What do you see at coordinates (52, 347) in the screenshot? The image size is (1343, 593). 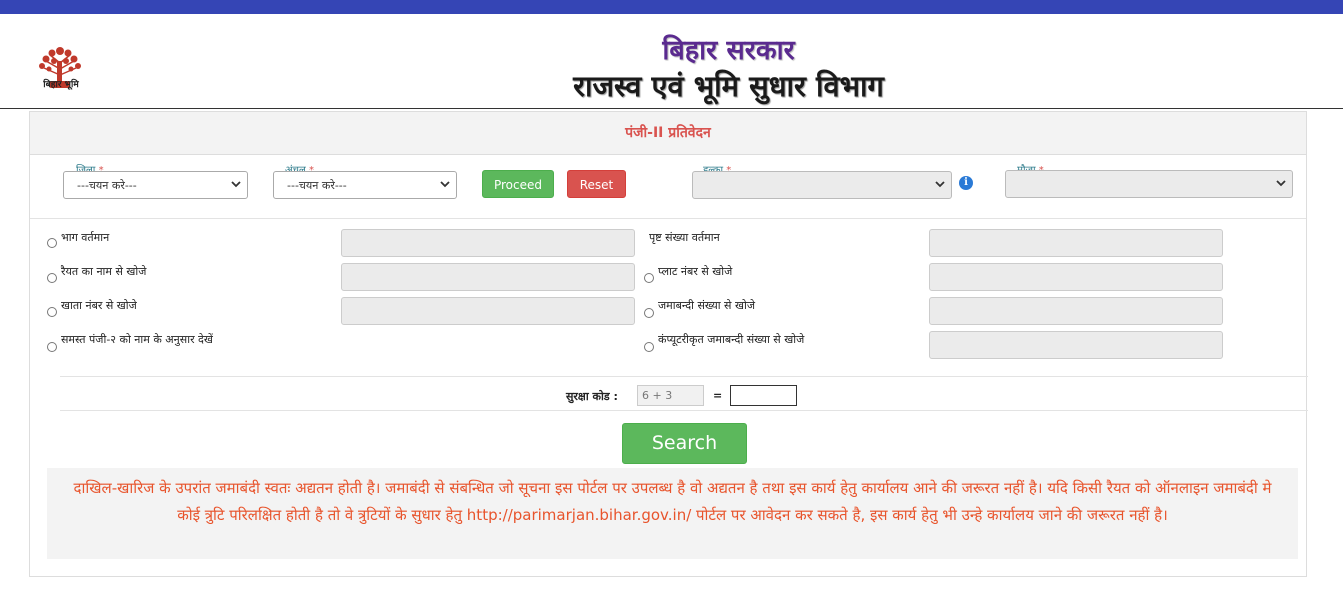 I see `radio-all-panji-by-name` at bounding box center [52, 347].